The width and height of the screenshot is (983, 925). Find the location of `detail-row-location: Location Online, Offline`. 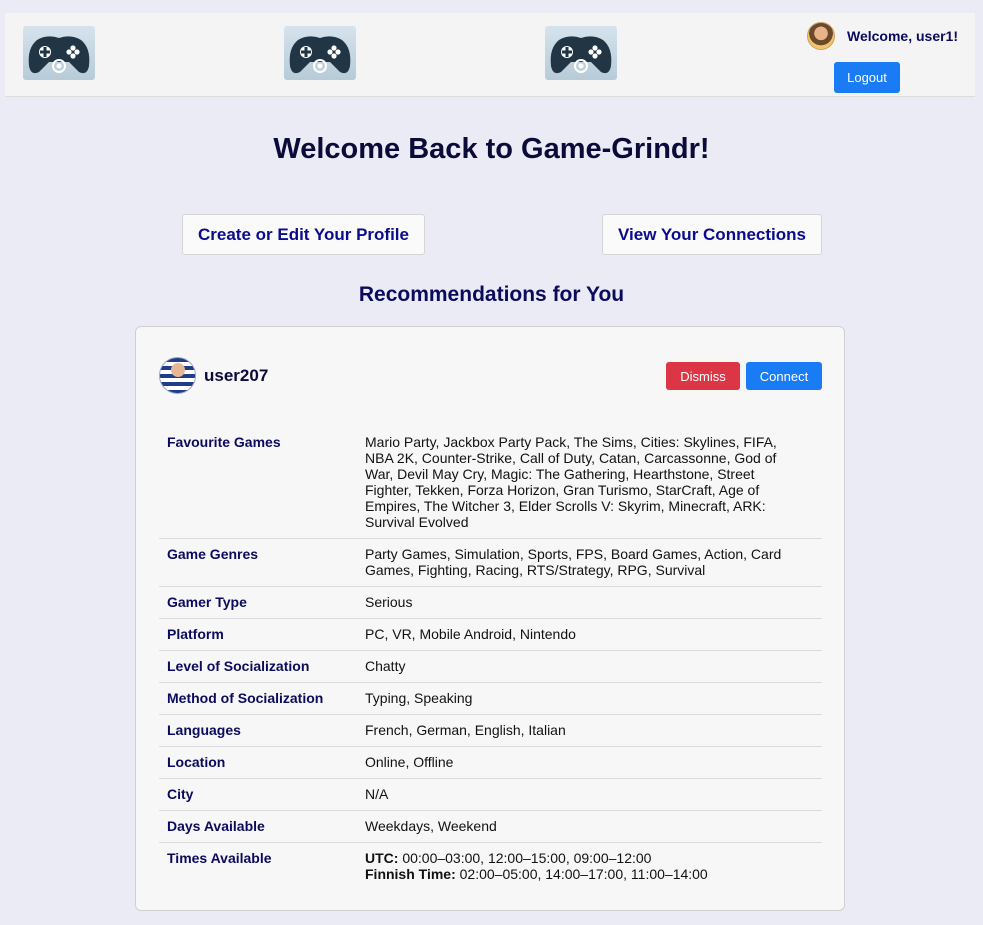

detail-row-location: Location Online, Offline is located at coordinates (490, 763).